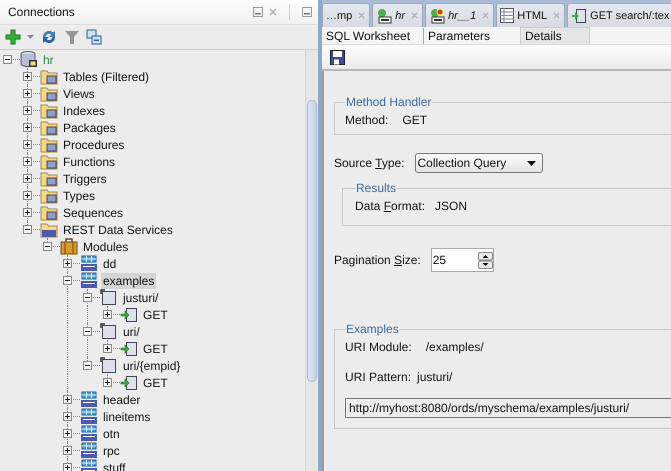 This screenshot has width=671, height=471. I want to click on tree-item: Sequences, so click(93, 212).